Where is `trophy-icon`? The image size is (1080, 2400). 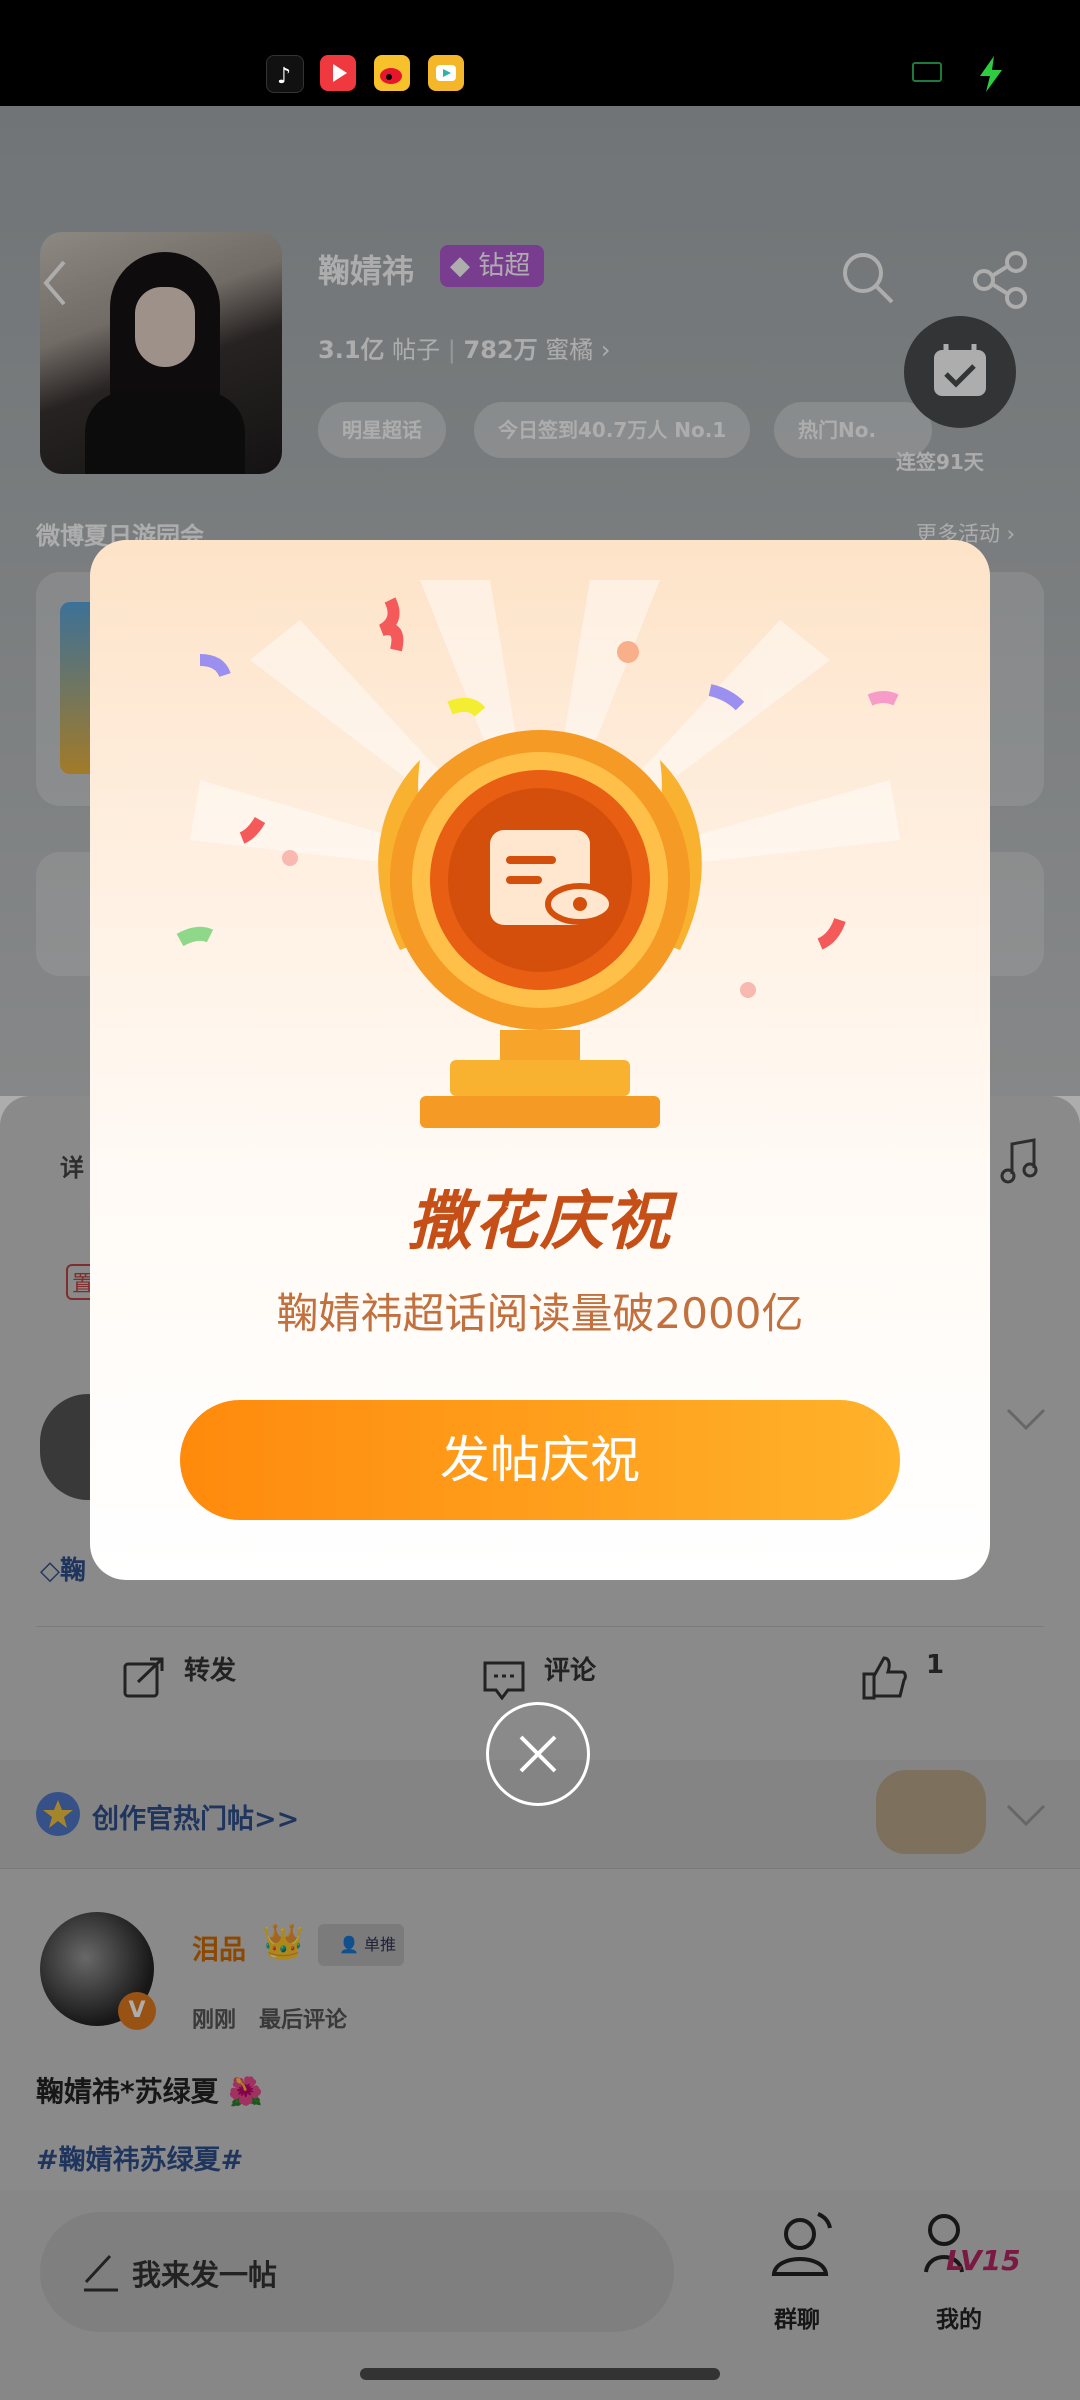
trophy-icon is located at coordinates (540, 929).